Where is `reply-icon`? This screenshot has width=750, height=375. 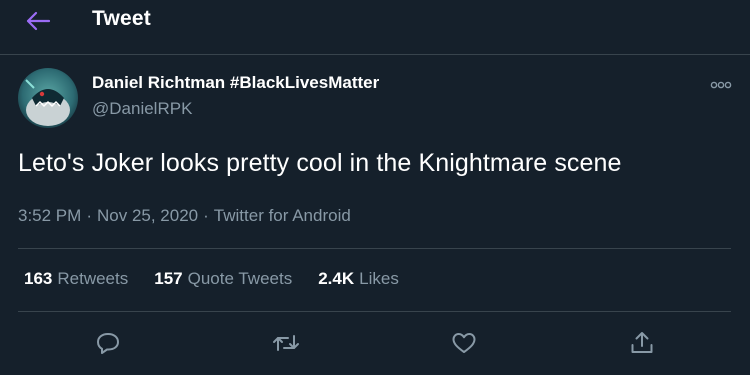
reply-icon is located at coordinates (108, 343).